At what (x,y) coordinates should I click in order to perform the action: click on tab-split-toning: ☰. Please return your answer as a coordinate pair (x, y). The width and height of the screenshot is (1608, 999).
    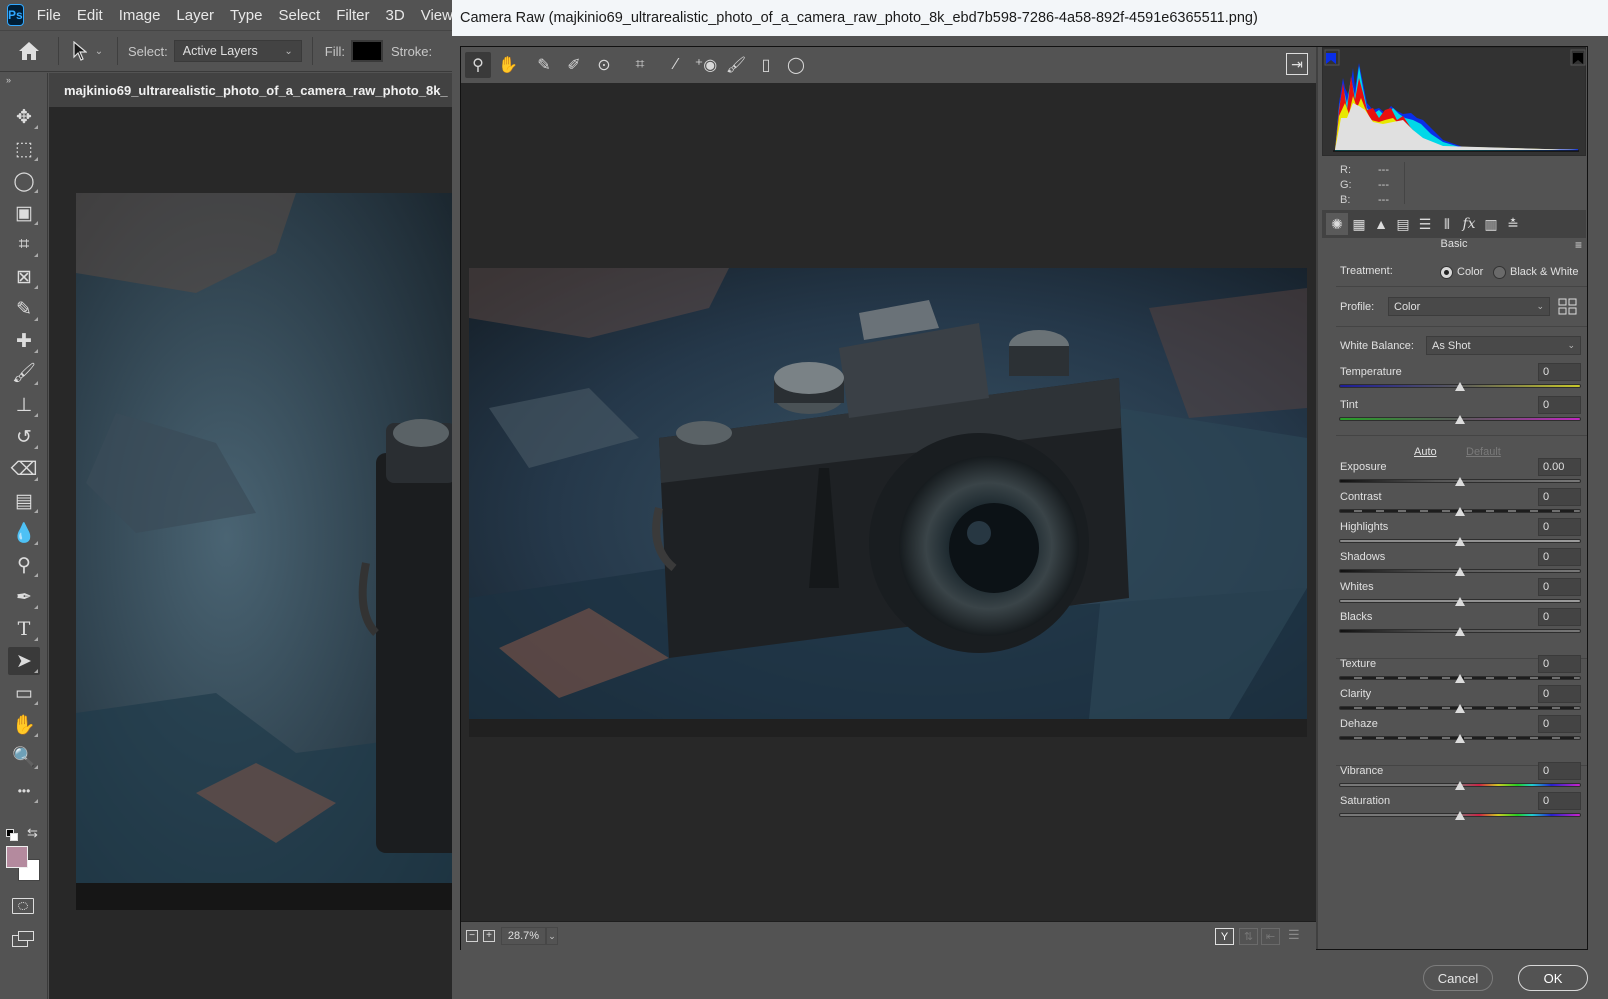
    Looking at the image, I should click on (1425, 224).